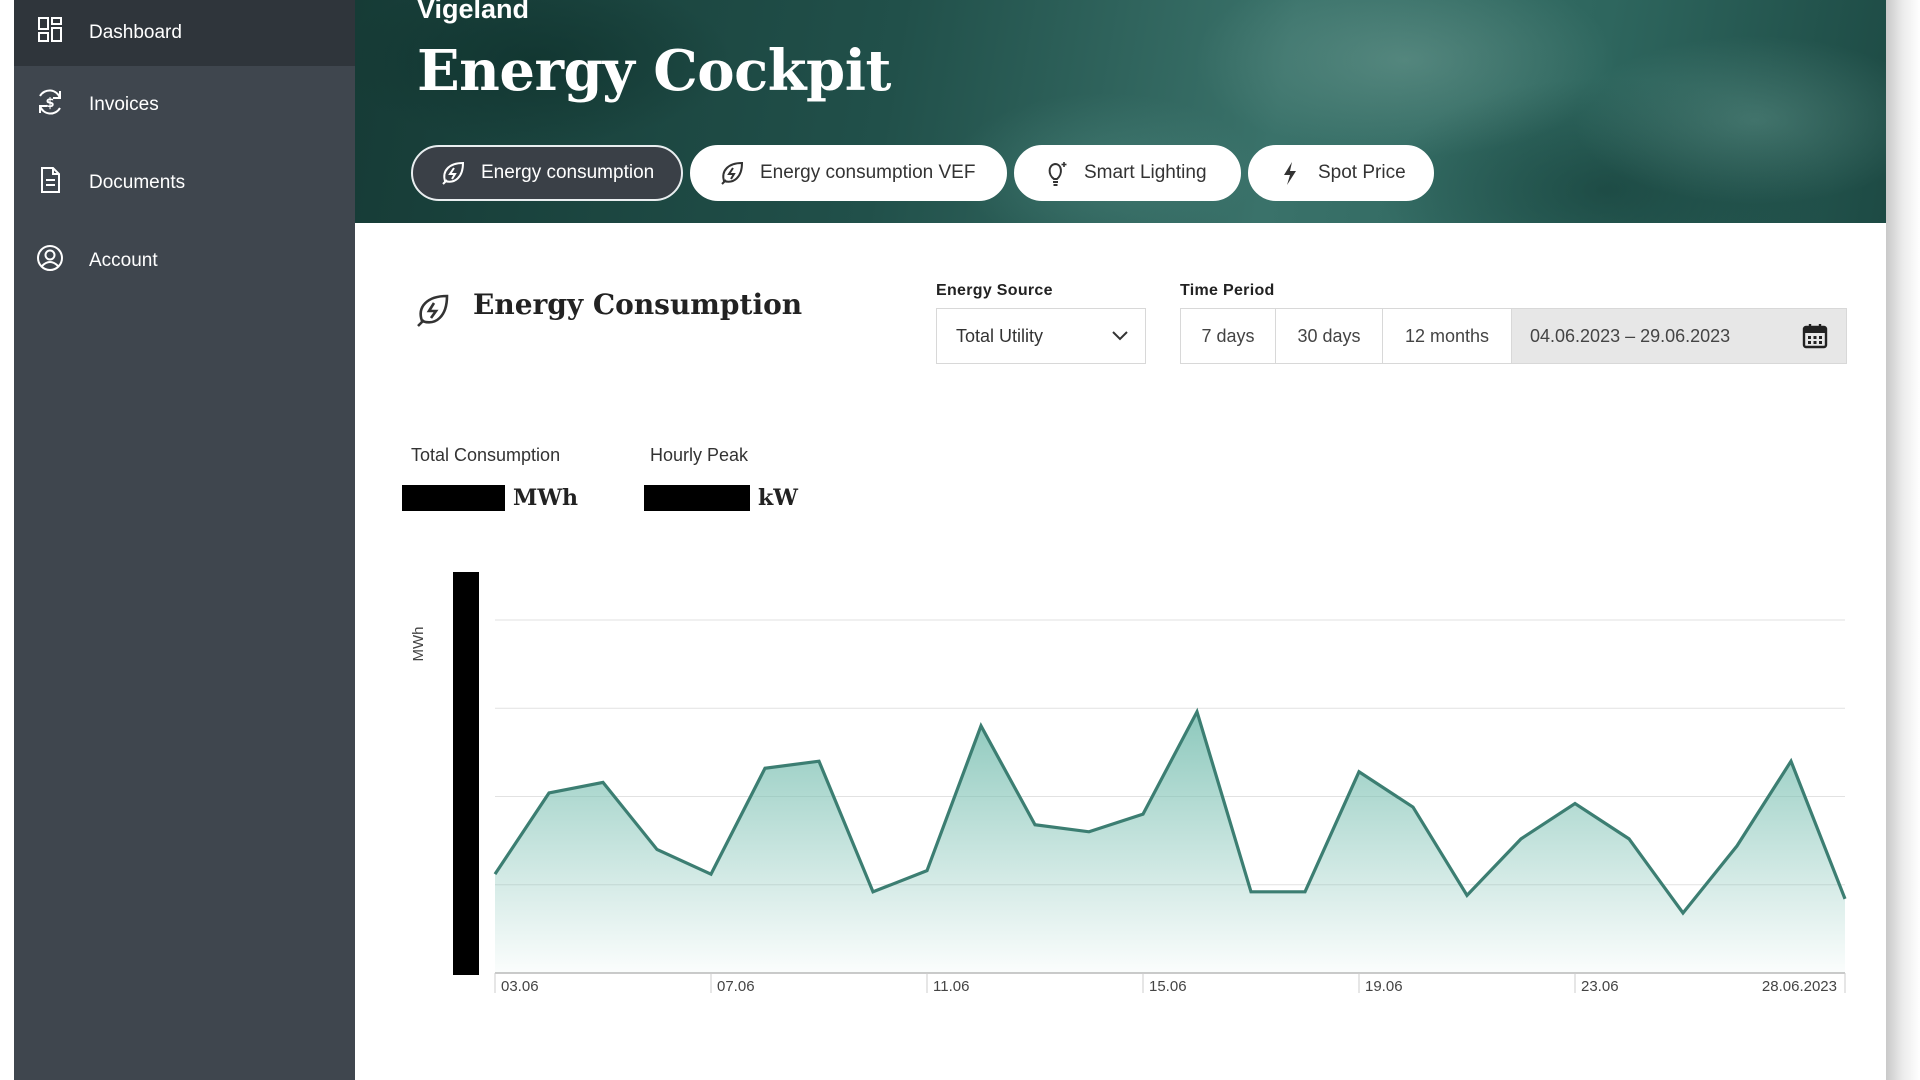 The image size is (1920, 1080). What do you see at coordinates (546, 498) in the screenshot?
I see `total-consumption-unit: MWh` at bounding box center [546, 498].